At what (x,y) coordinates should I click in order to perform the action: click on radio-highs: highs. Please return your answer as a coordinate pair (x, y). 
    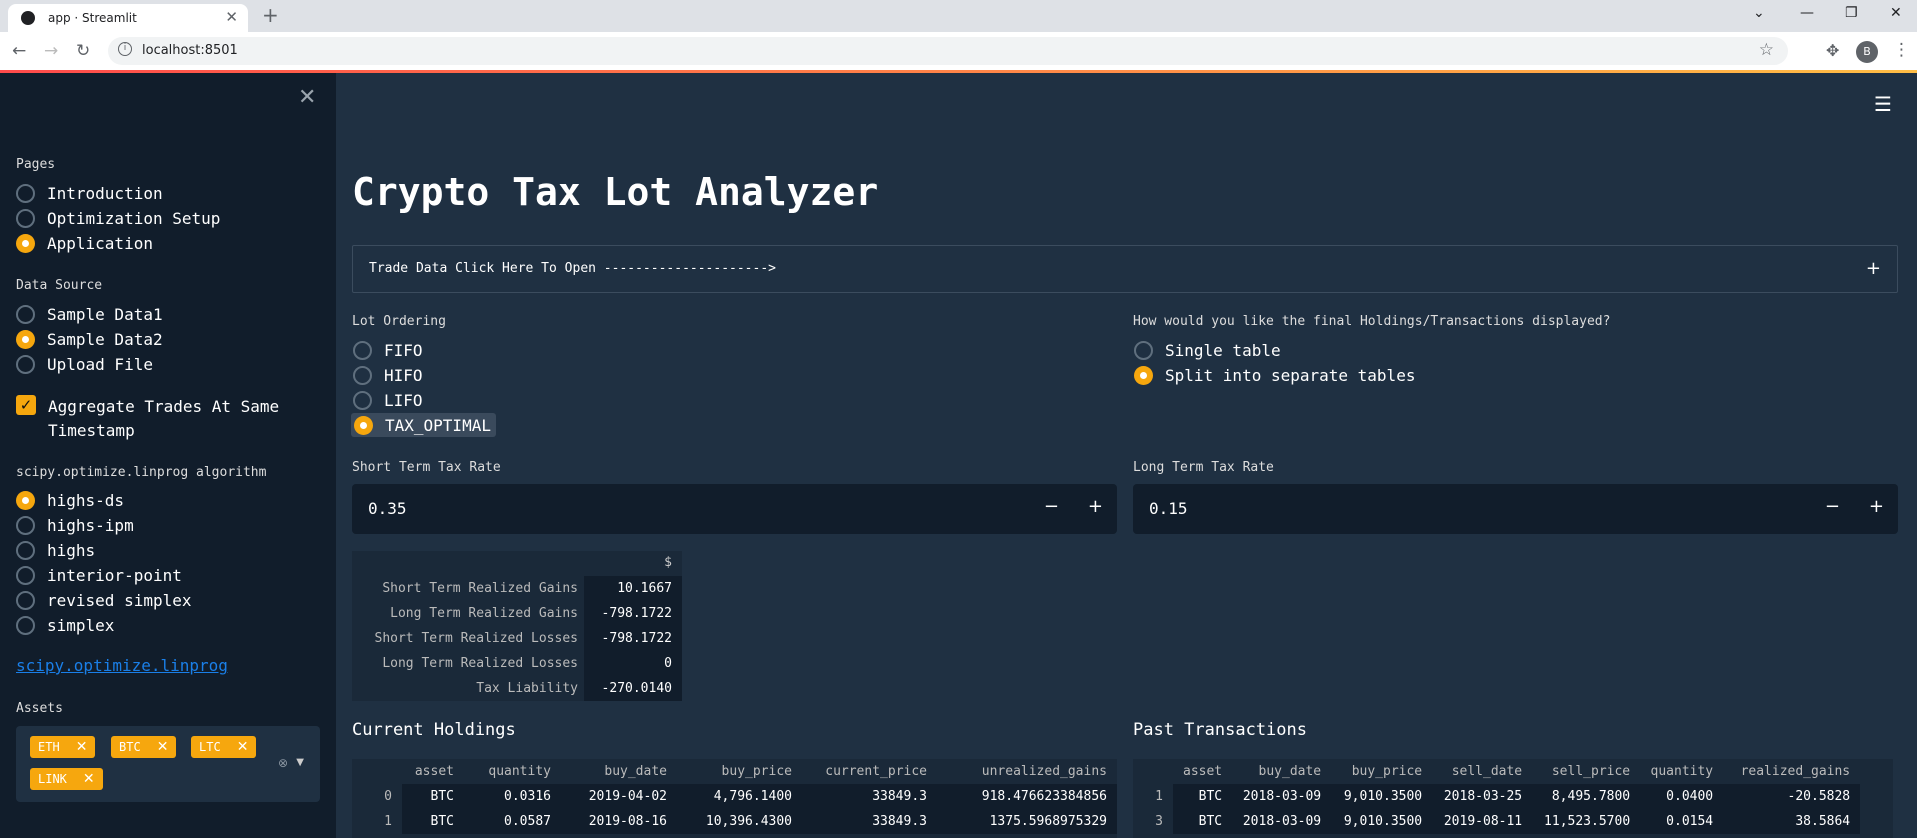
    Looking at the image, I should click on (55, 550).